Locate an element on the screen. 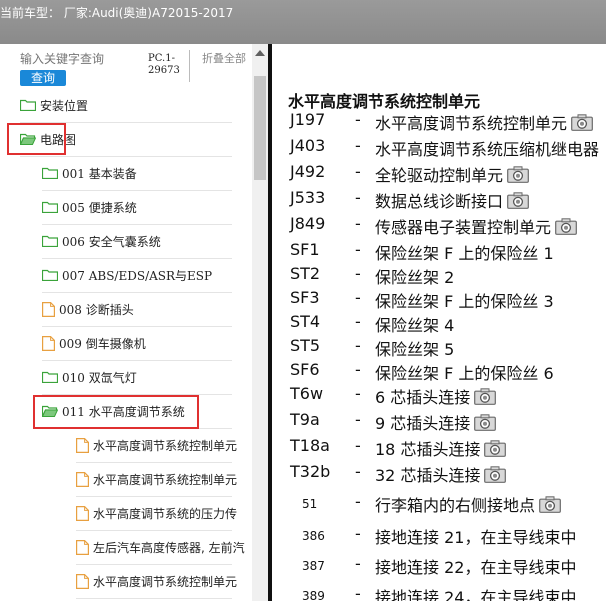  tree-item: 007 ABS/EDS/ASR与ESP is located at coordinates (146, 275).